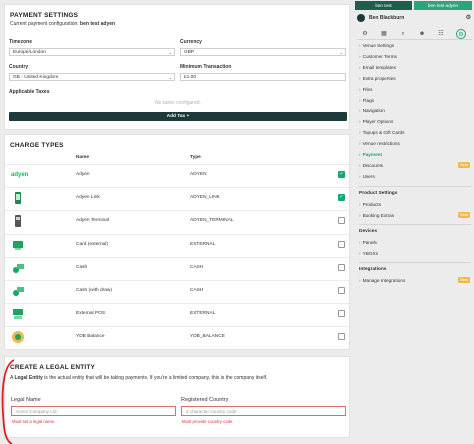 This screenshot has width=474, height=444. I want to click on sidebar-item-label: Venue Settings, so click(378, 45).